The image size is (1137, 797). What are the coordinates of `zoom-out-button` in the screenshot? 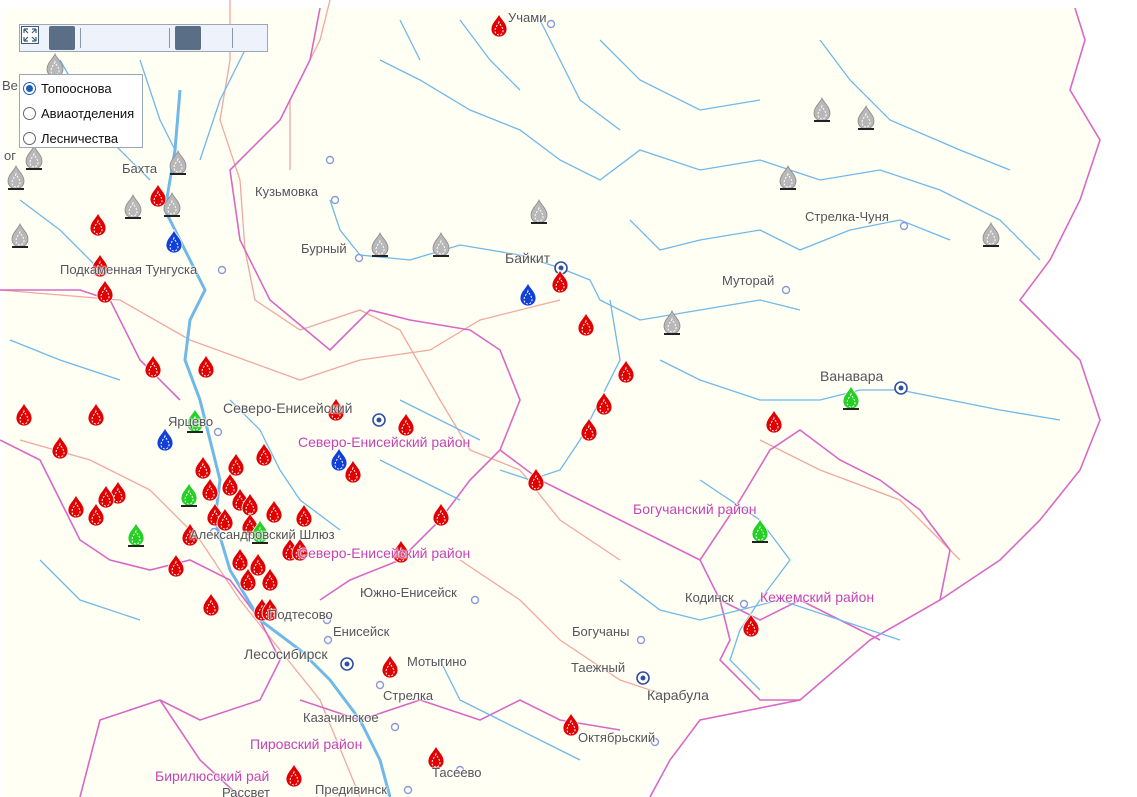 It's located at (92, 38).